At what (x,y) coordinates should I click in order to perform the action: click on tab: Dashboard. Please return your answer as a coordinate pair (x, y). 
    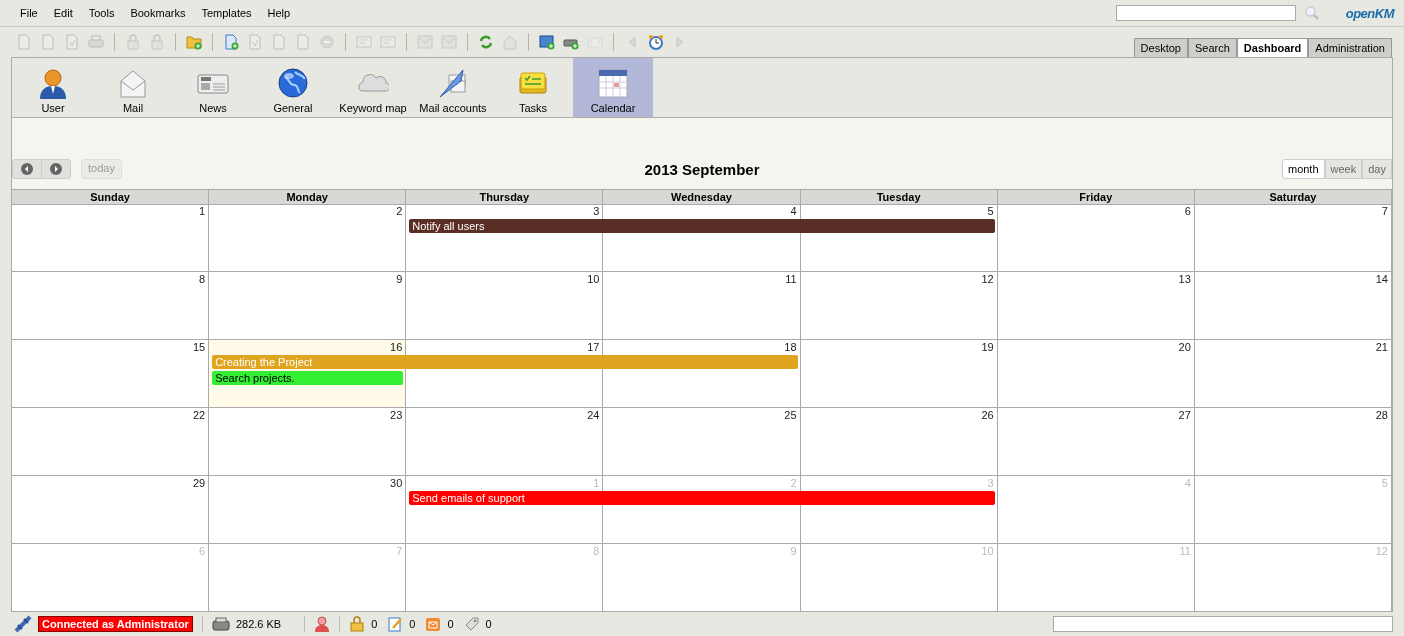
    Looking at the image, I should click on (1272, 47).